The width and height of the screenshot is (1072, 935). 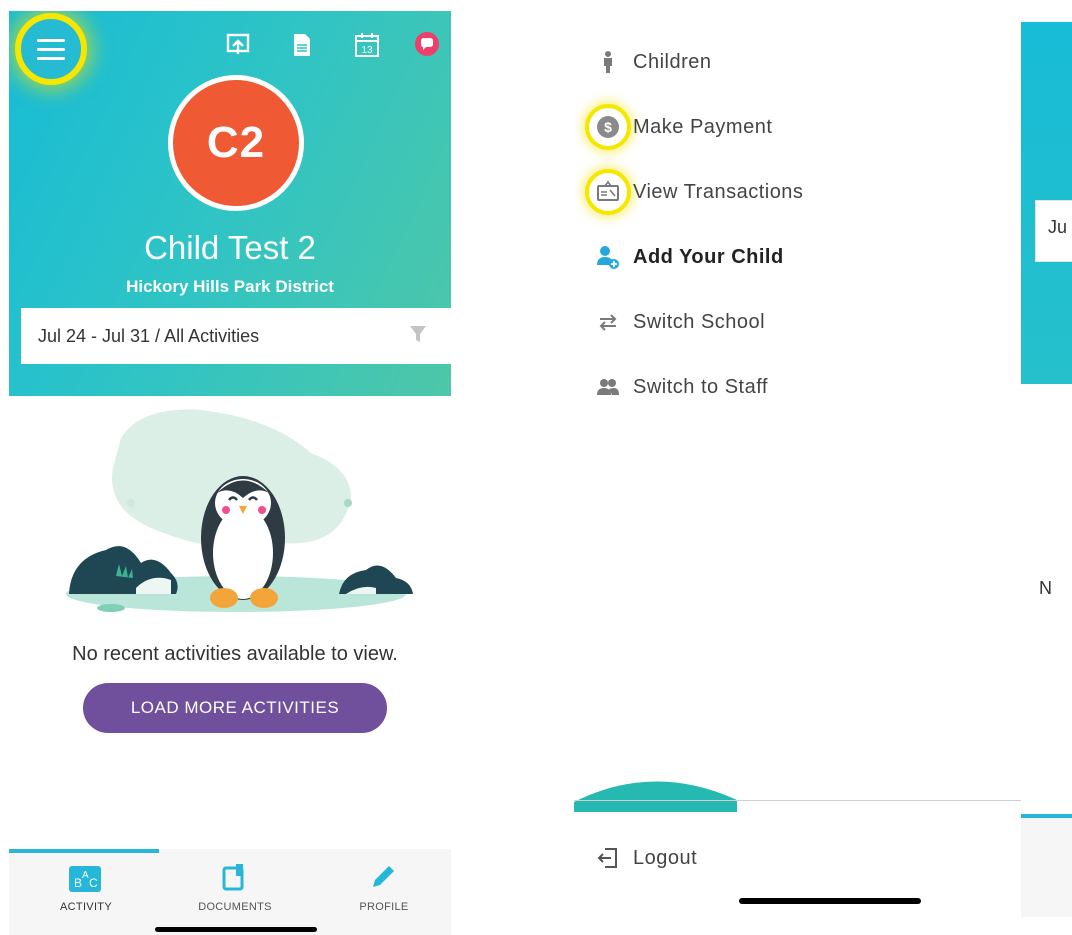 What do you see at coordinates (797, 387) in the screenshot?
I see `menu-item-switch-to-staff: Switch to Staff` at bounding box center [797, 387].